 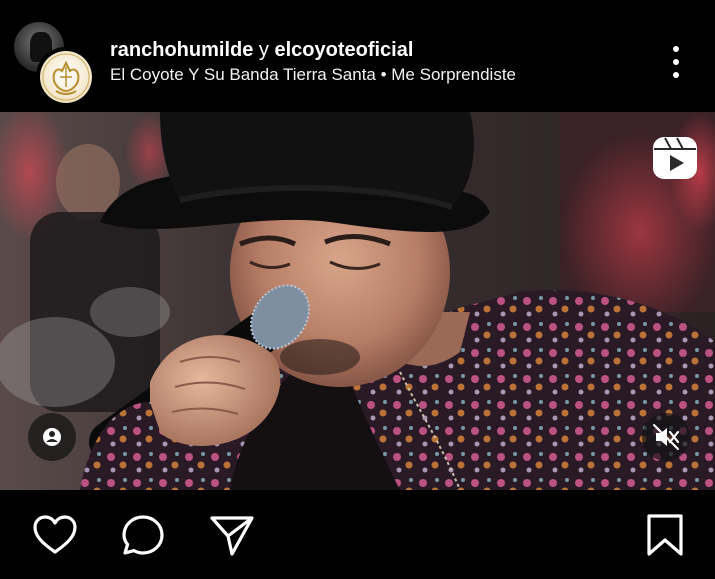 I want to click on comment-button, so click(x=143, y=536).